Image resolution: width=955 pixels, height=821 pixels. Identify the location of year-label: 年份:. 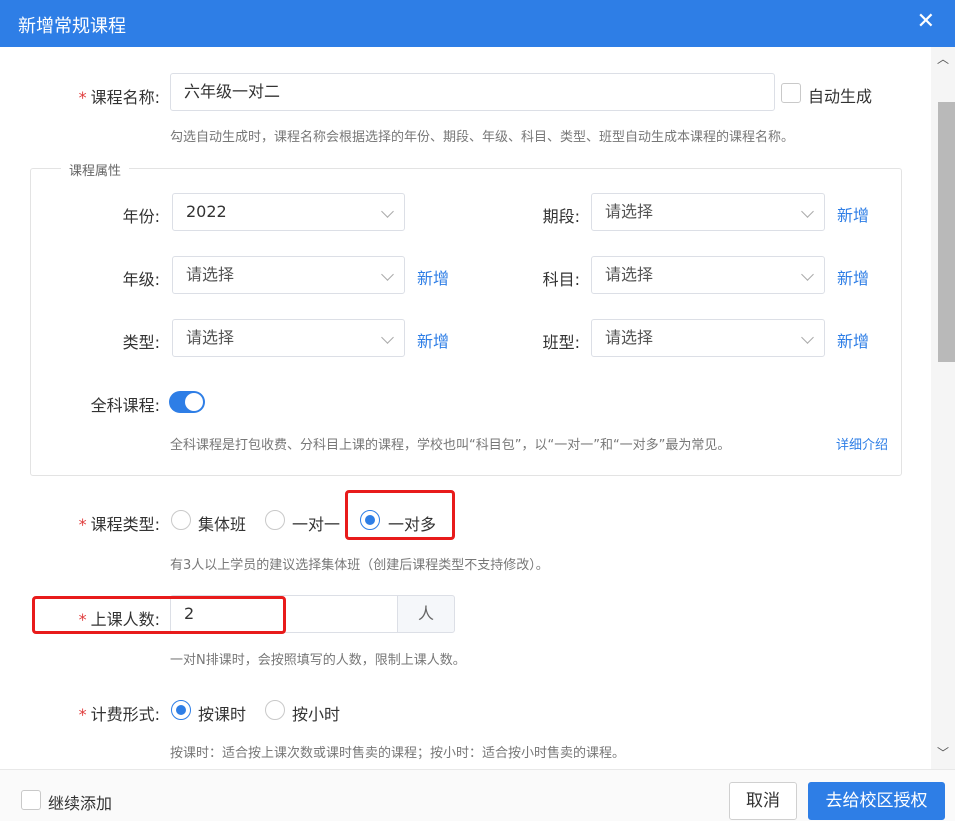
(141, 216).